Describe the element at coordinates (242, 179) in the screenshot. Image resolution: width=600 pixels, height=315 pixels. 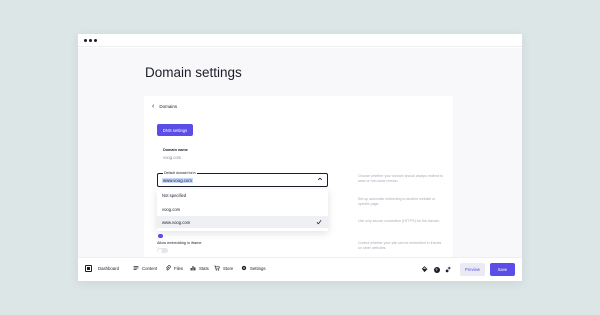
I see `default-domain-form-select: Default domain form www.voog.com` at that location.